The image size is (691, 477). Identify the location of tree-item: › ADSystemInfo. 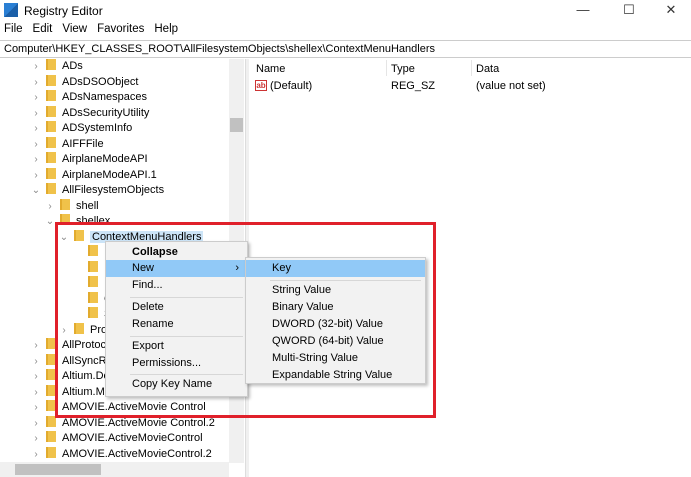
(81, 128).